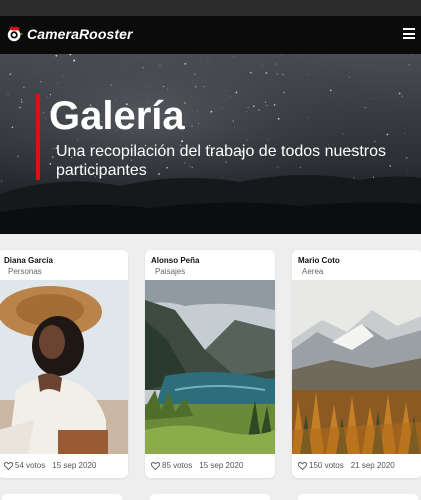 The image size is (421, 500). What do you see at coordinates (210, 8) in the screenshot?
I see `browser-top-strip` at bounding box center [210, 8].